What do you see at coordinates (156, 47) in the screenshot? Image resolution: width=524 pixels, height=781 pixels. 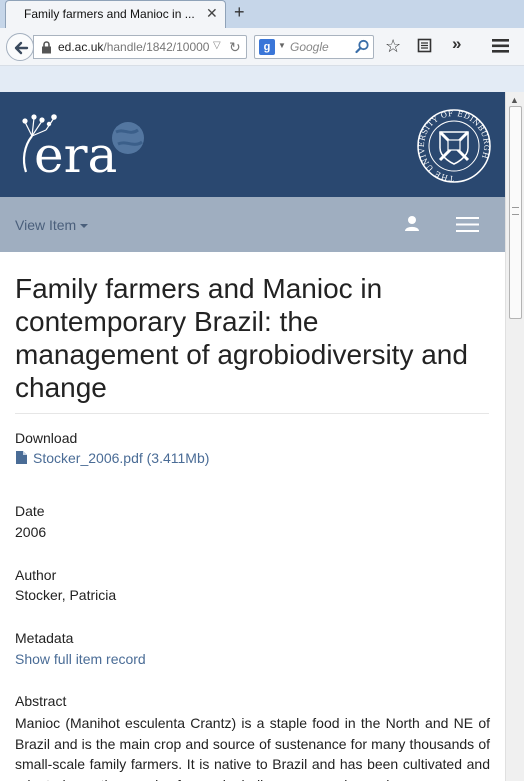 I see `url-path: /handle/1842/10000` at bounding box center [156, 47].